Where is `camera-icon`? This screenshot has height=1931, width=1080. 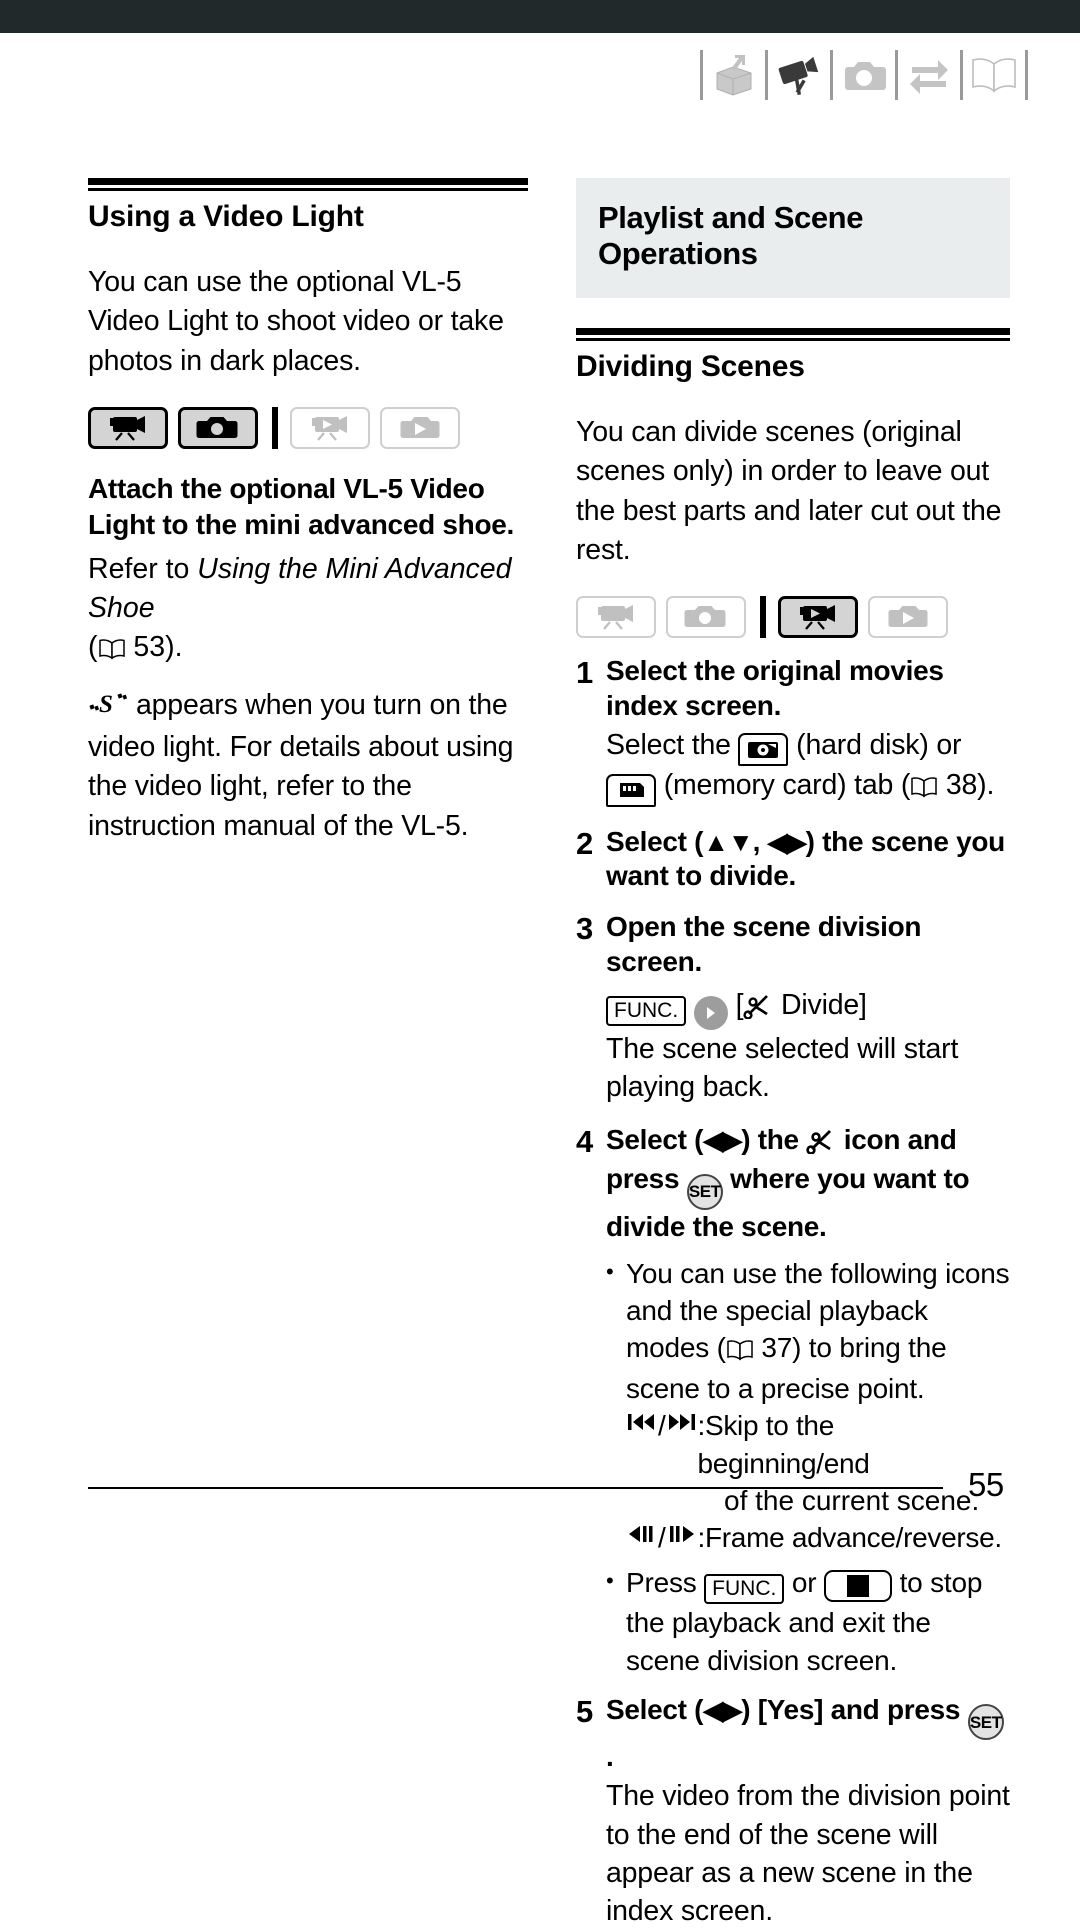
camera-icon is located at coordinates (864, 75).